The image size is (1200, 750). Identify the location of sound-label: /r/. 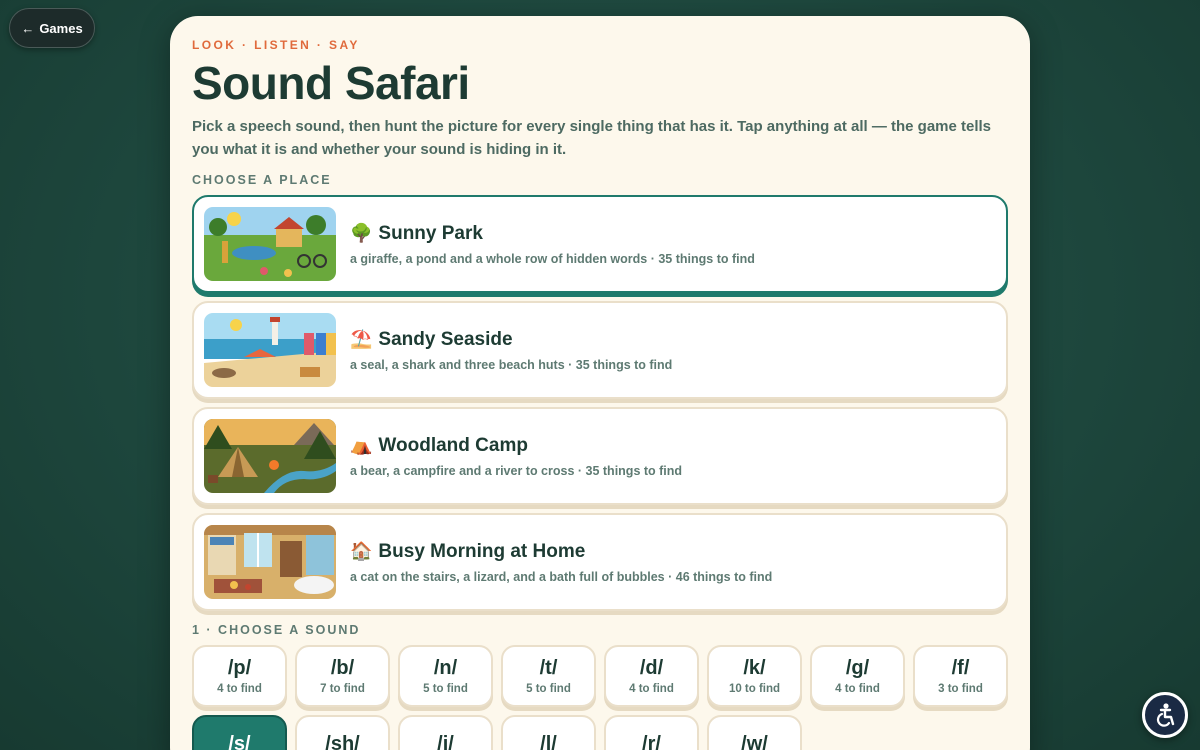
(651, 741).